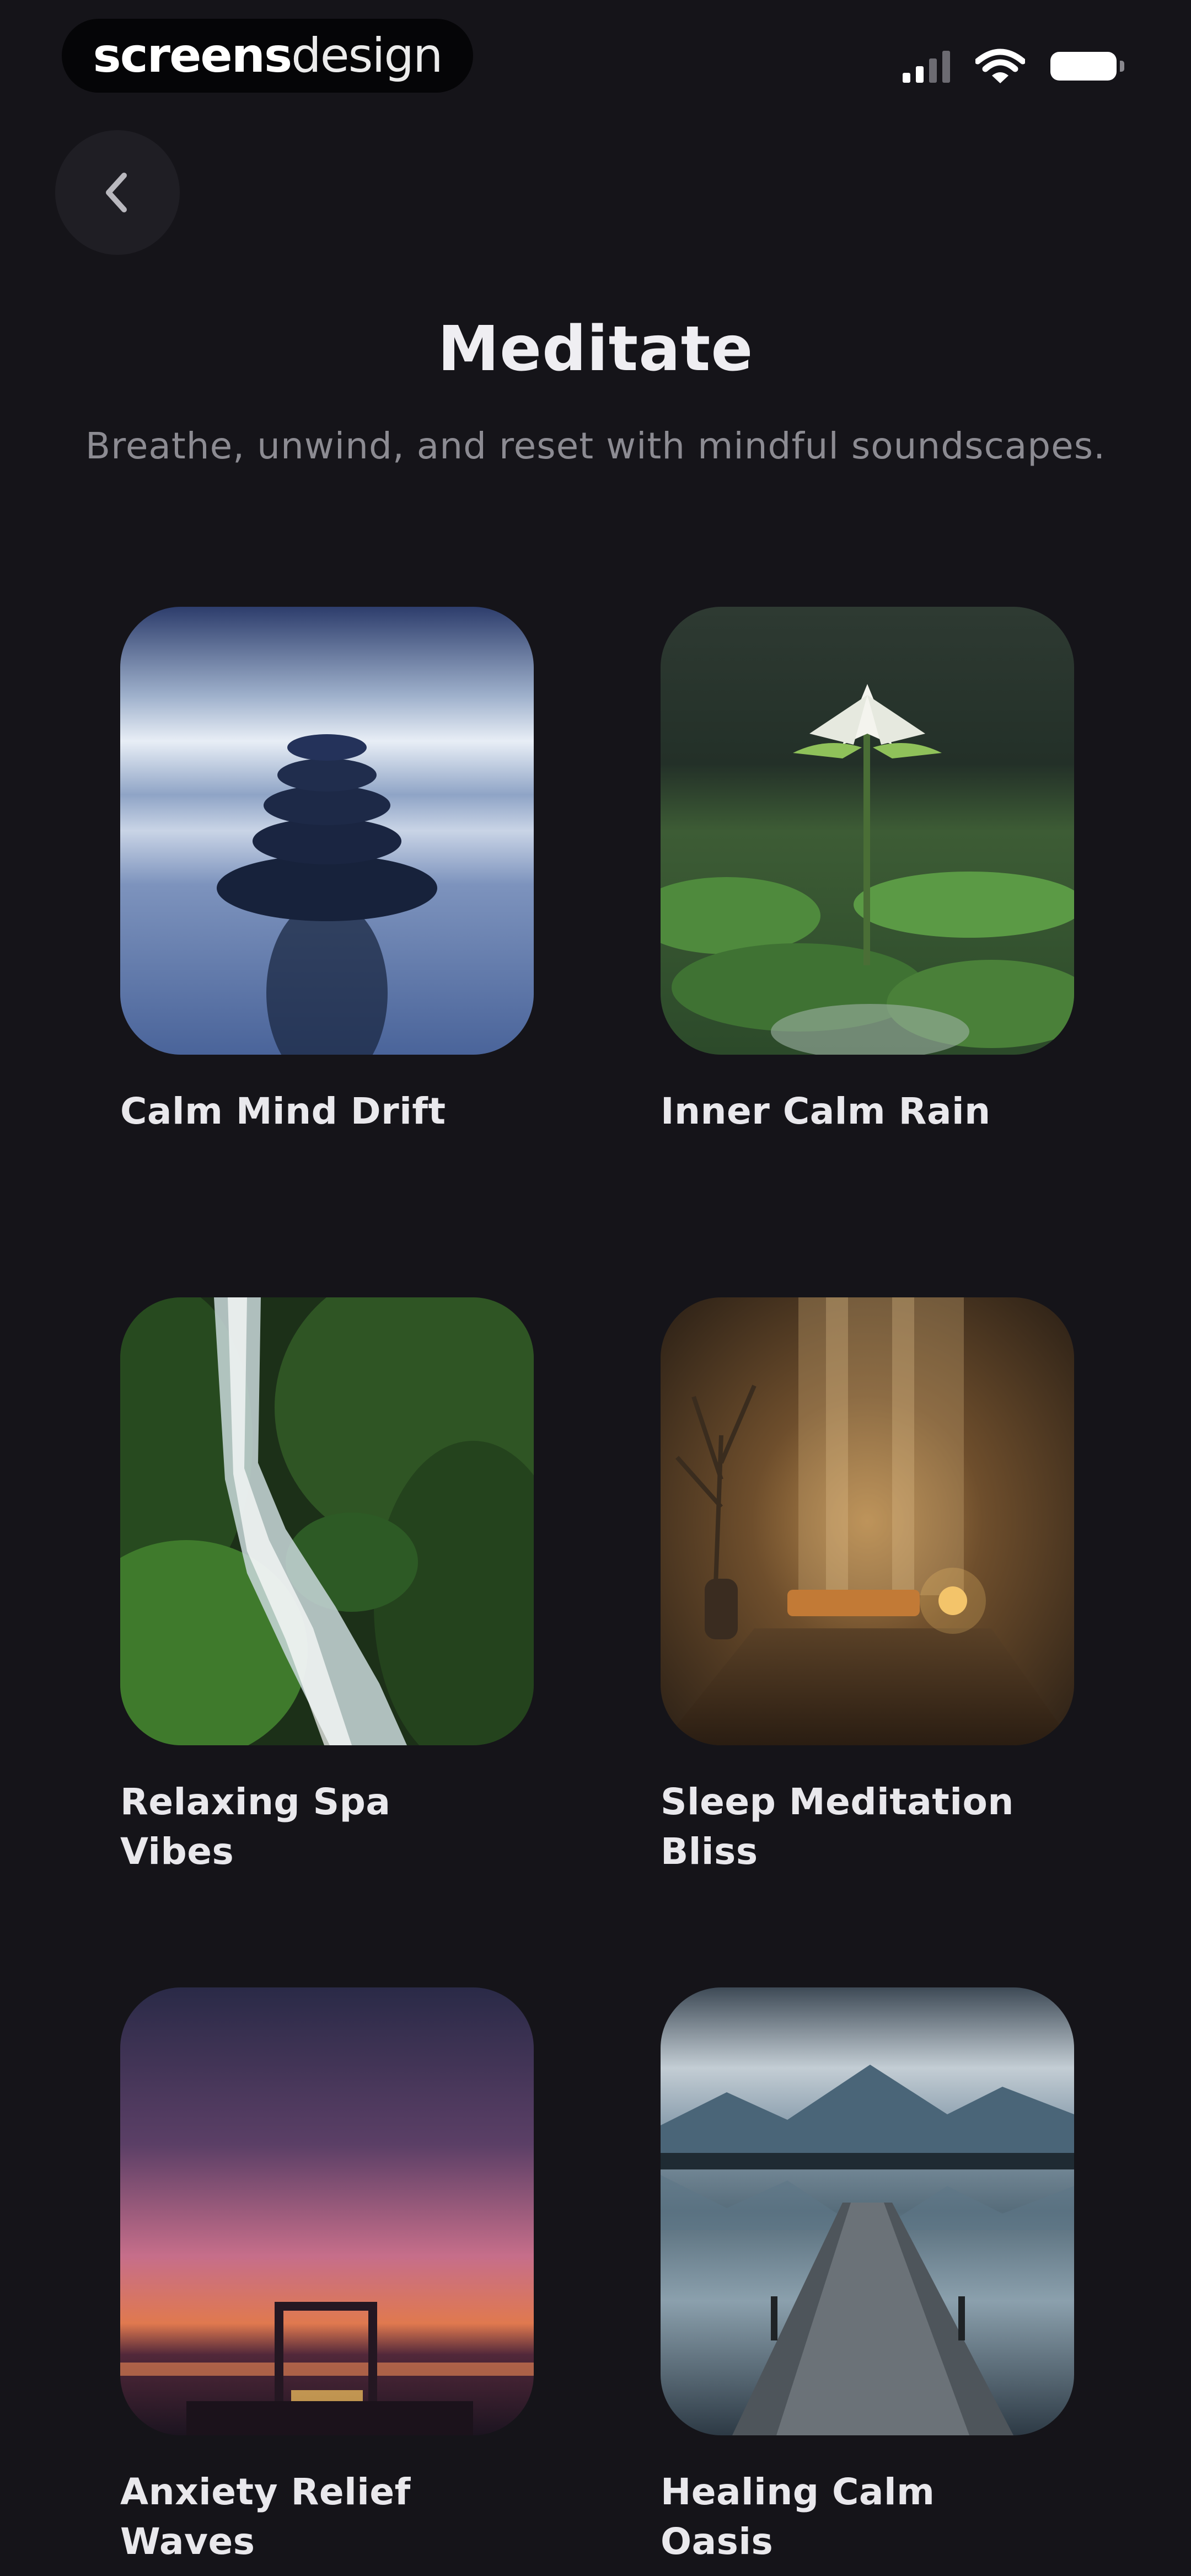 The image size is (1191, 2576). What do you see at coordinates (265, 2517) in the screenshot?
I see `session-title: Anxiety Relief Waves` at bounding box center [265, 2517].